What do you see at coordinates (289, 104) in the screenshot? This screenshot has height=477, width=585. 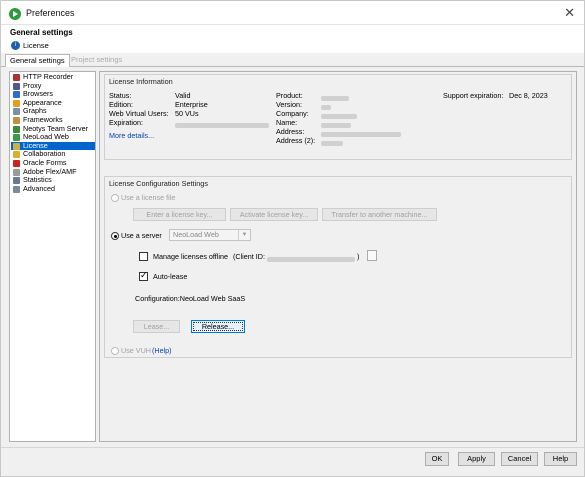 I see `version-label: Version:` at bounding box center [289, 104].